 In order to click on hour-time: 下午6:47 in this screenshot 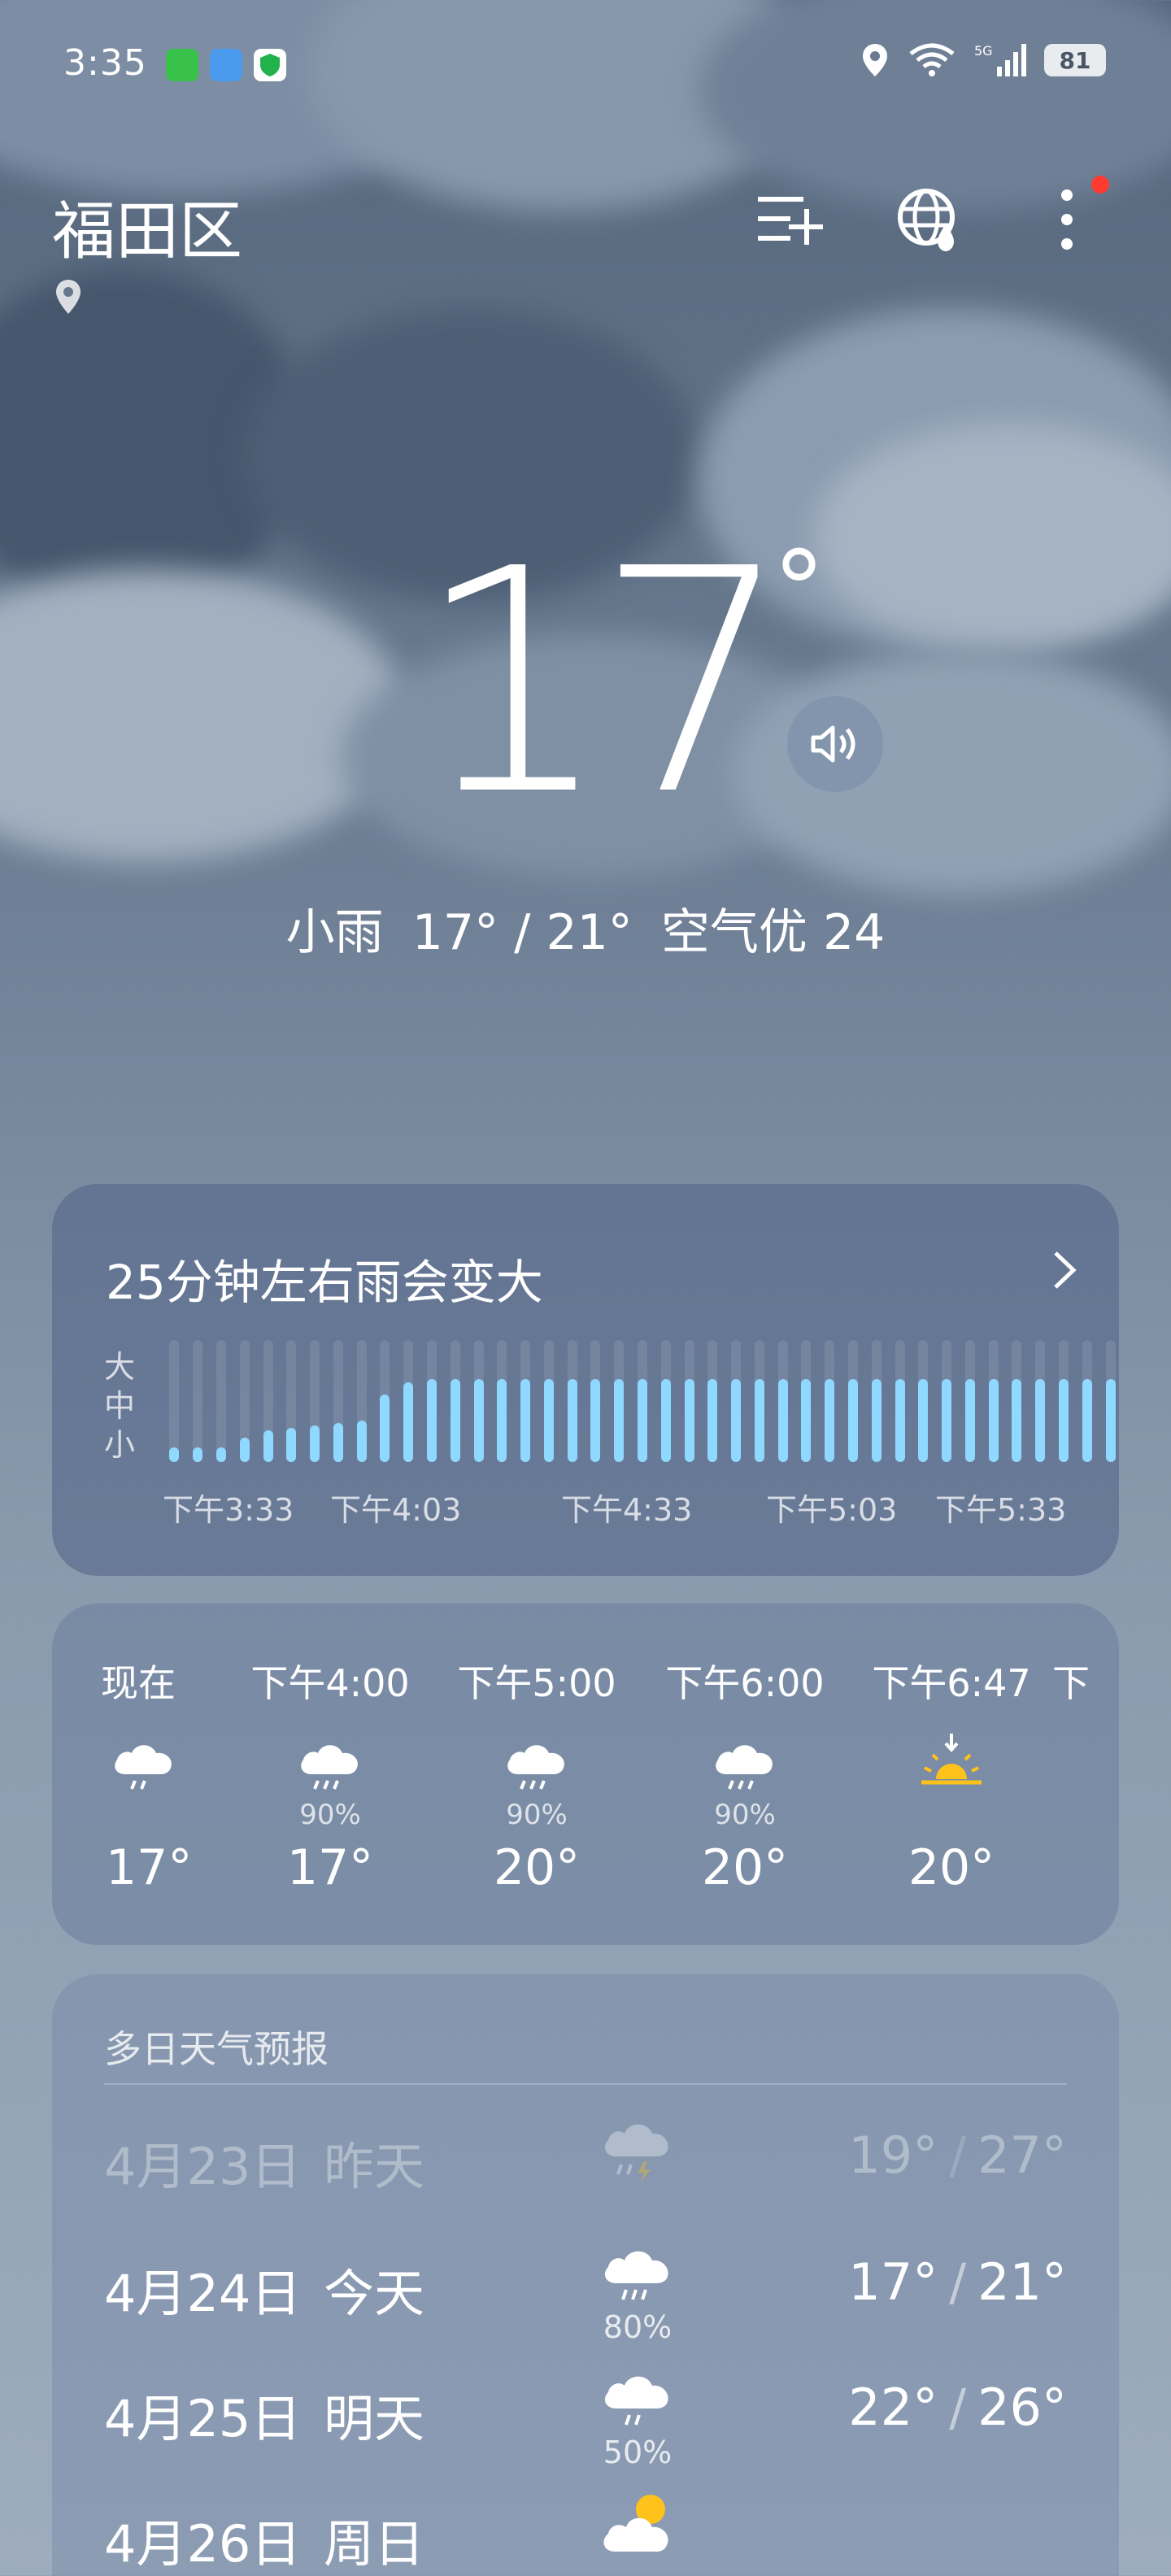, I will do `click(952, 1683)`.